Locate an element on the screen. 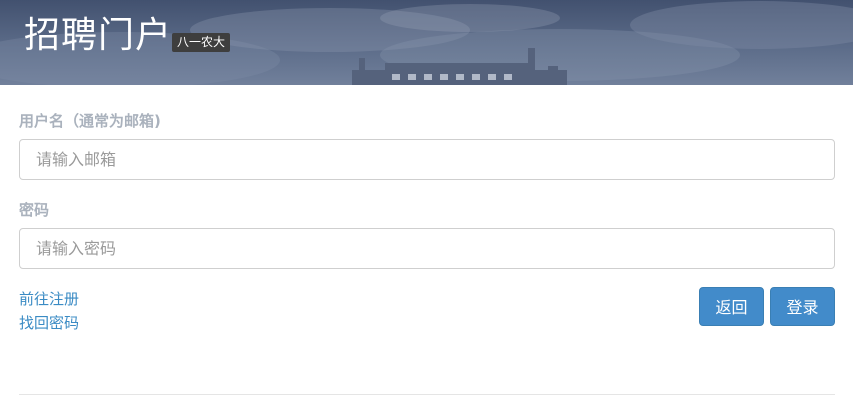  password-input is located at coordinates (427, 248).